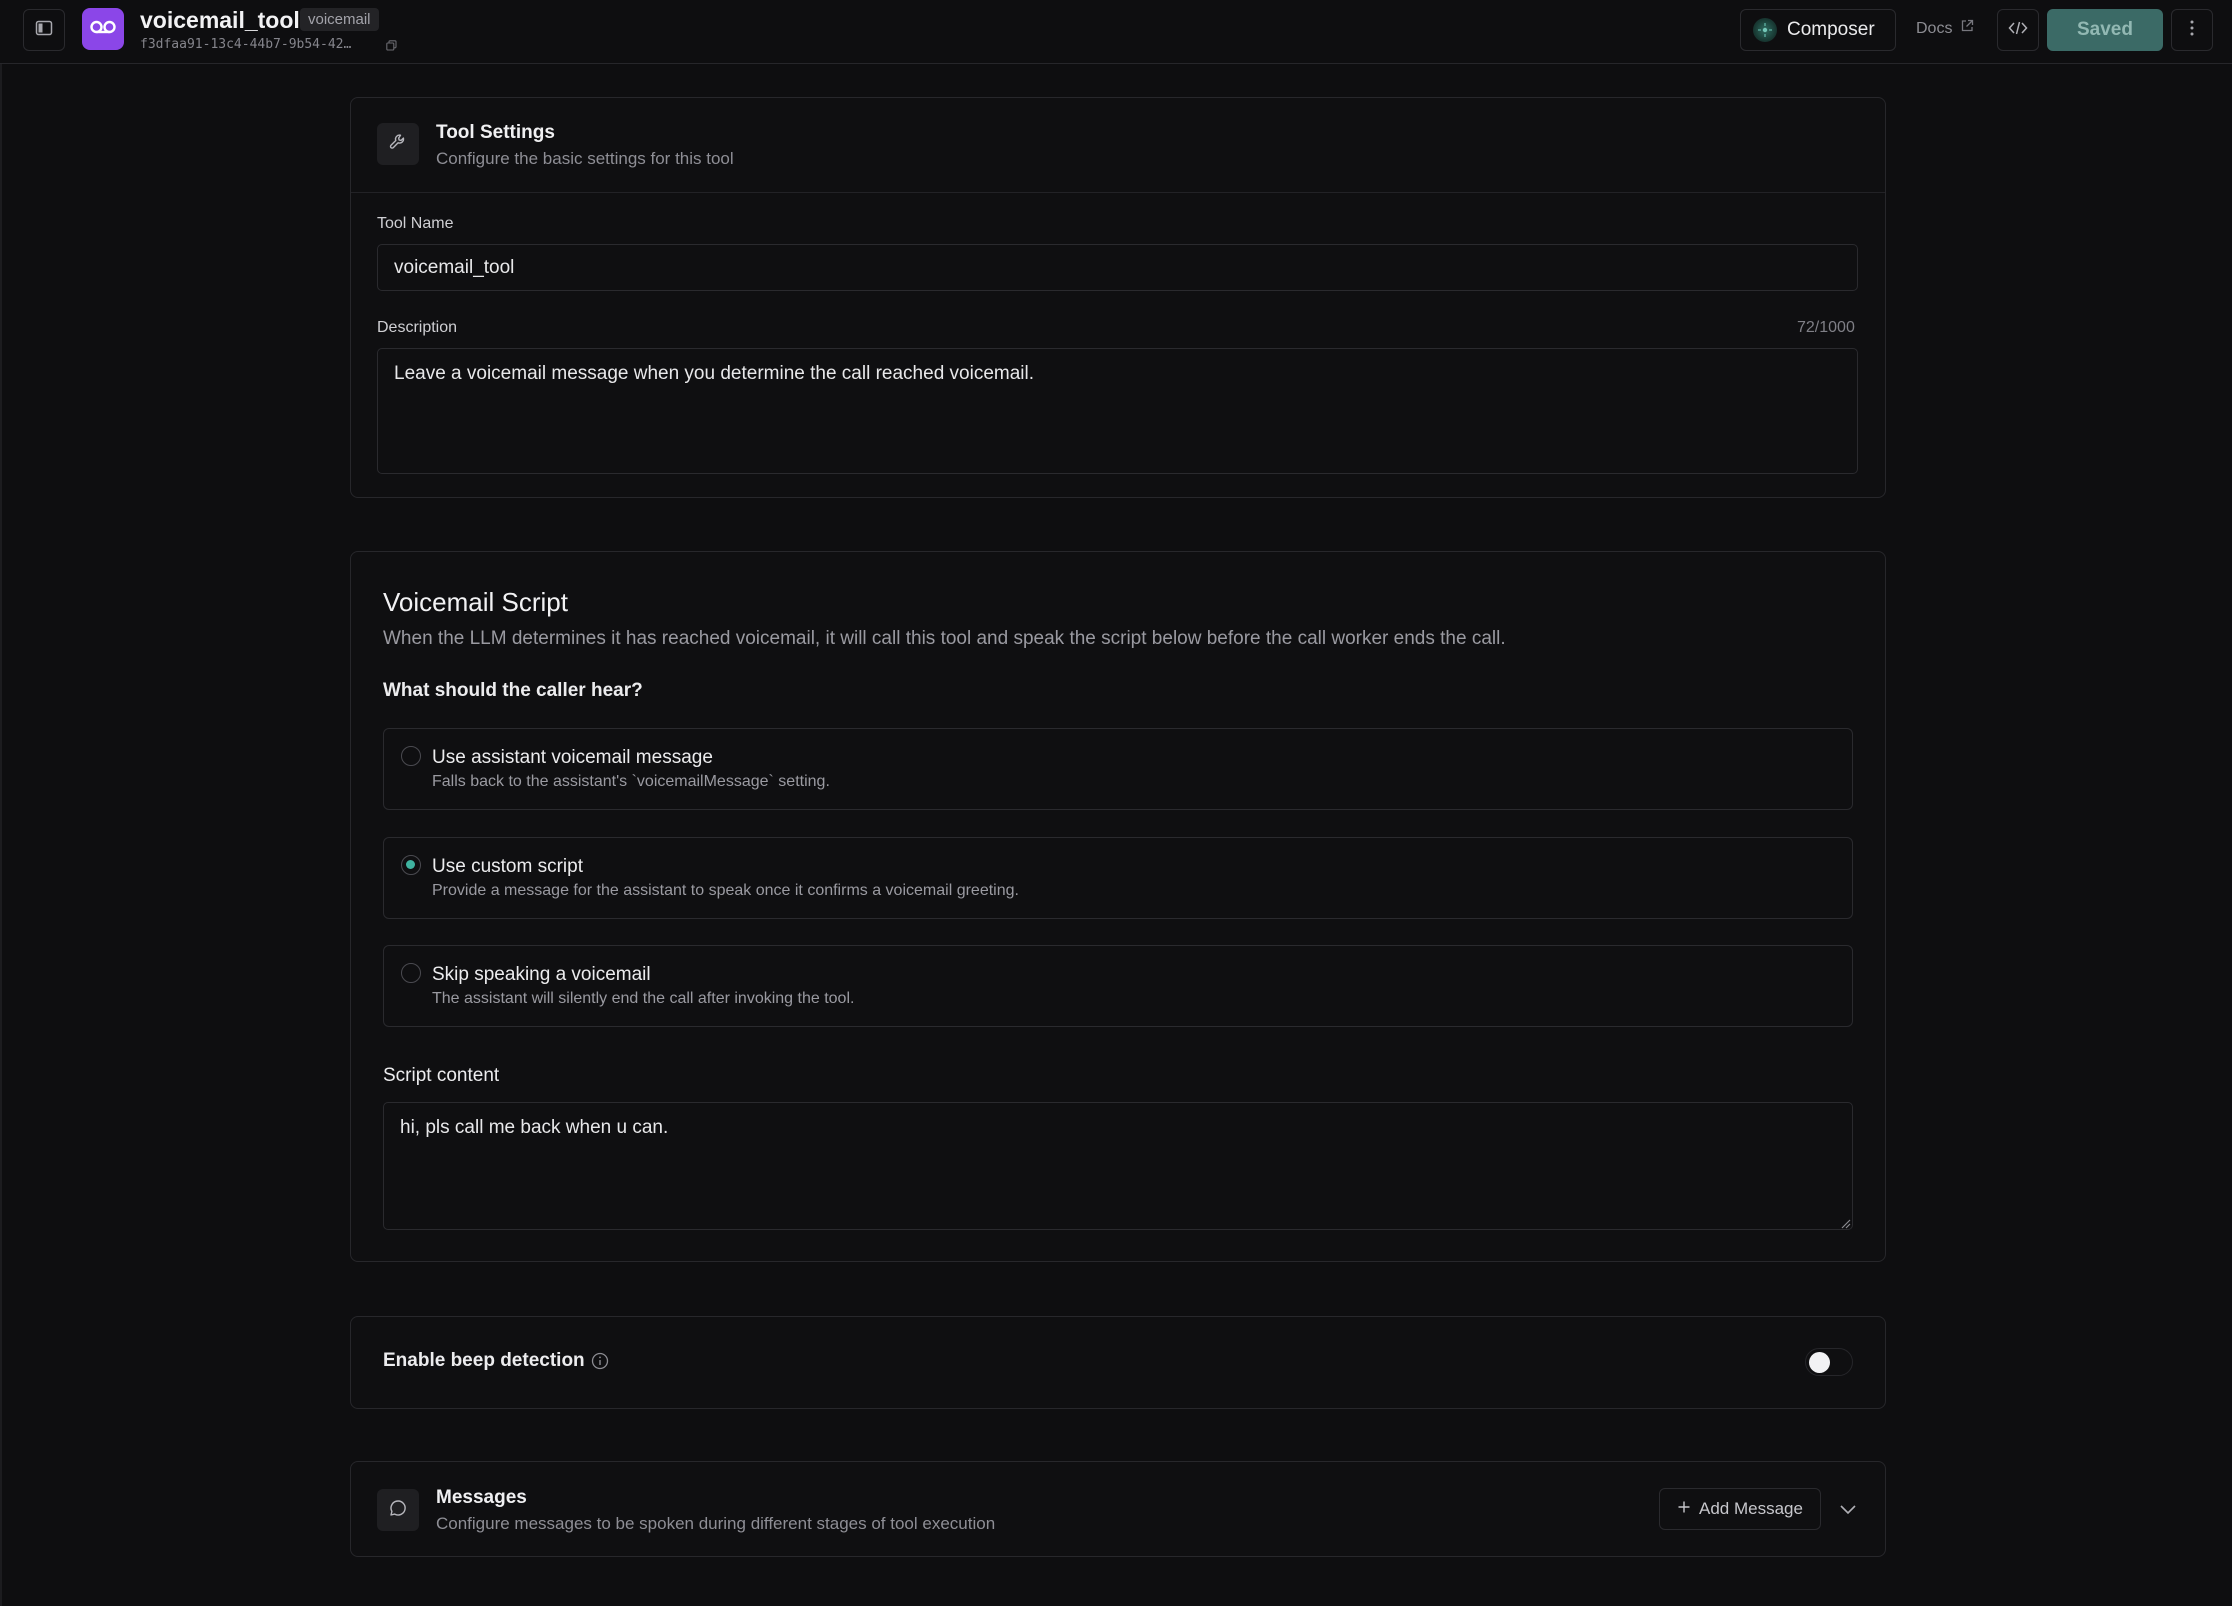  Describe the element at coordinates (1751, 1508) in the screenshot. I see `add-message-label: Add Message` at that location.